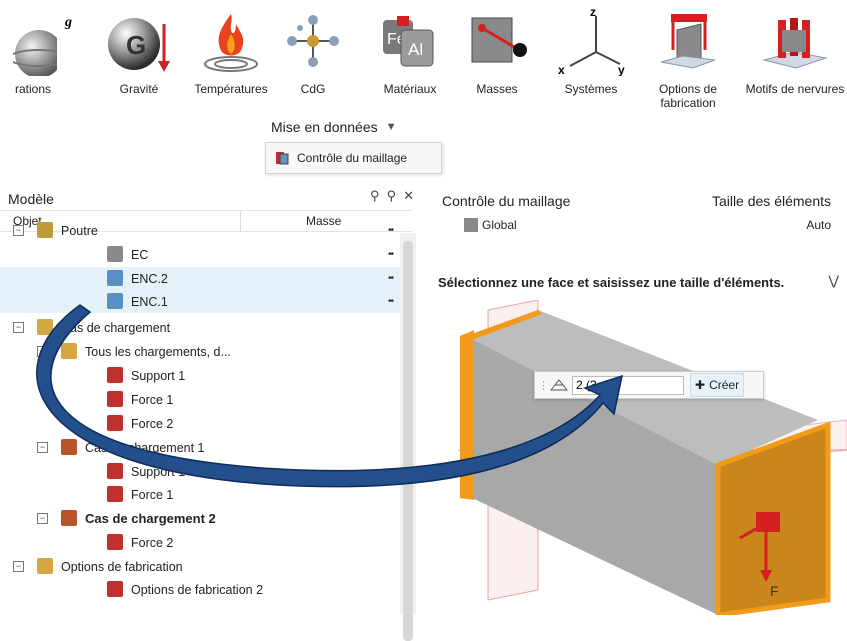 The image size is (847, 641). I want to click on ribbon-label: Températures, so click(231, 89).